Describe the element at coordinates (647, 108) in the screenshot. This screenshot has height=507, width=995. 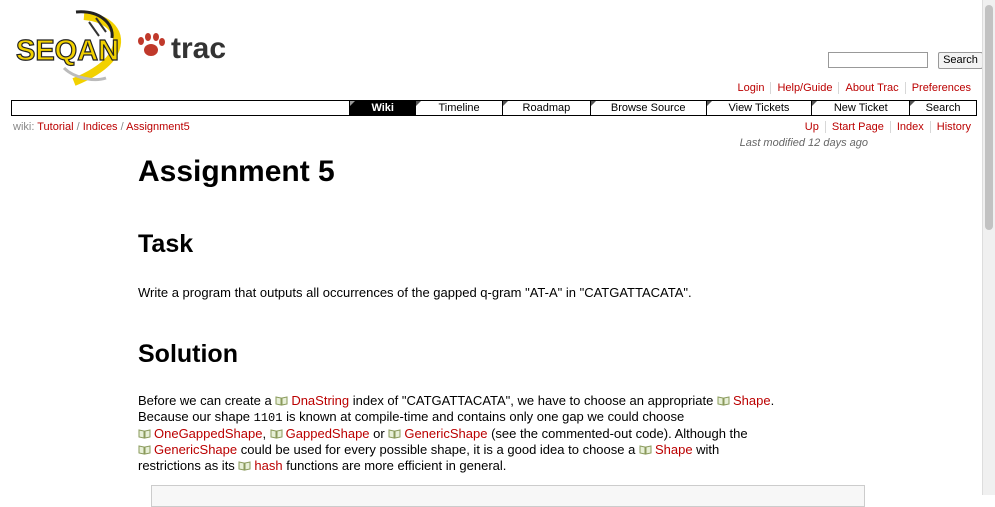
I see `tab-browse-source: Browse Source` at that location.